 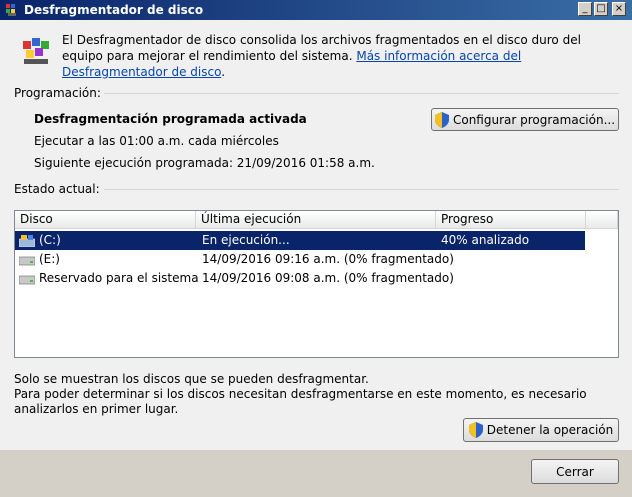 I want to click on close-window-button: ×, so click(x=619, y=9).